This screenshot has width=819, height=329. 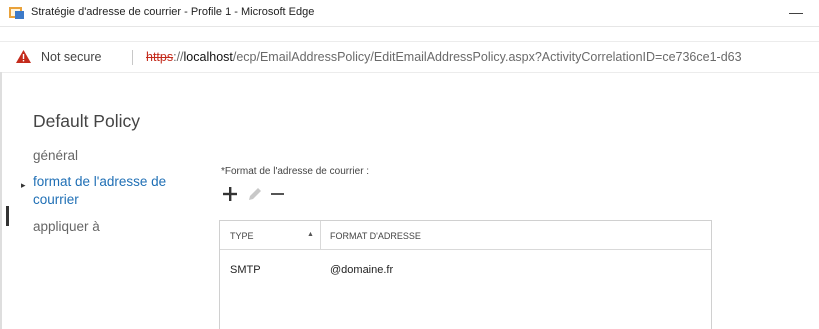 I want to click on minimize-button: —, so click(x=796, y=12).